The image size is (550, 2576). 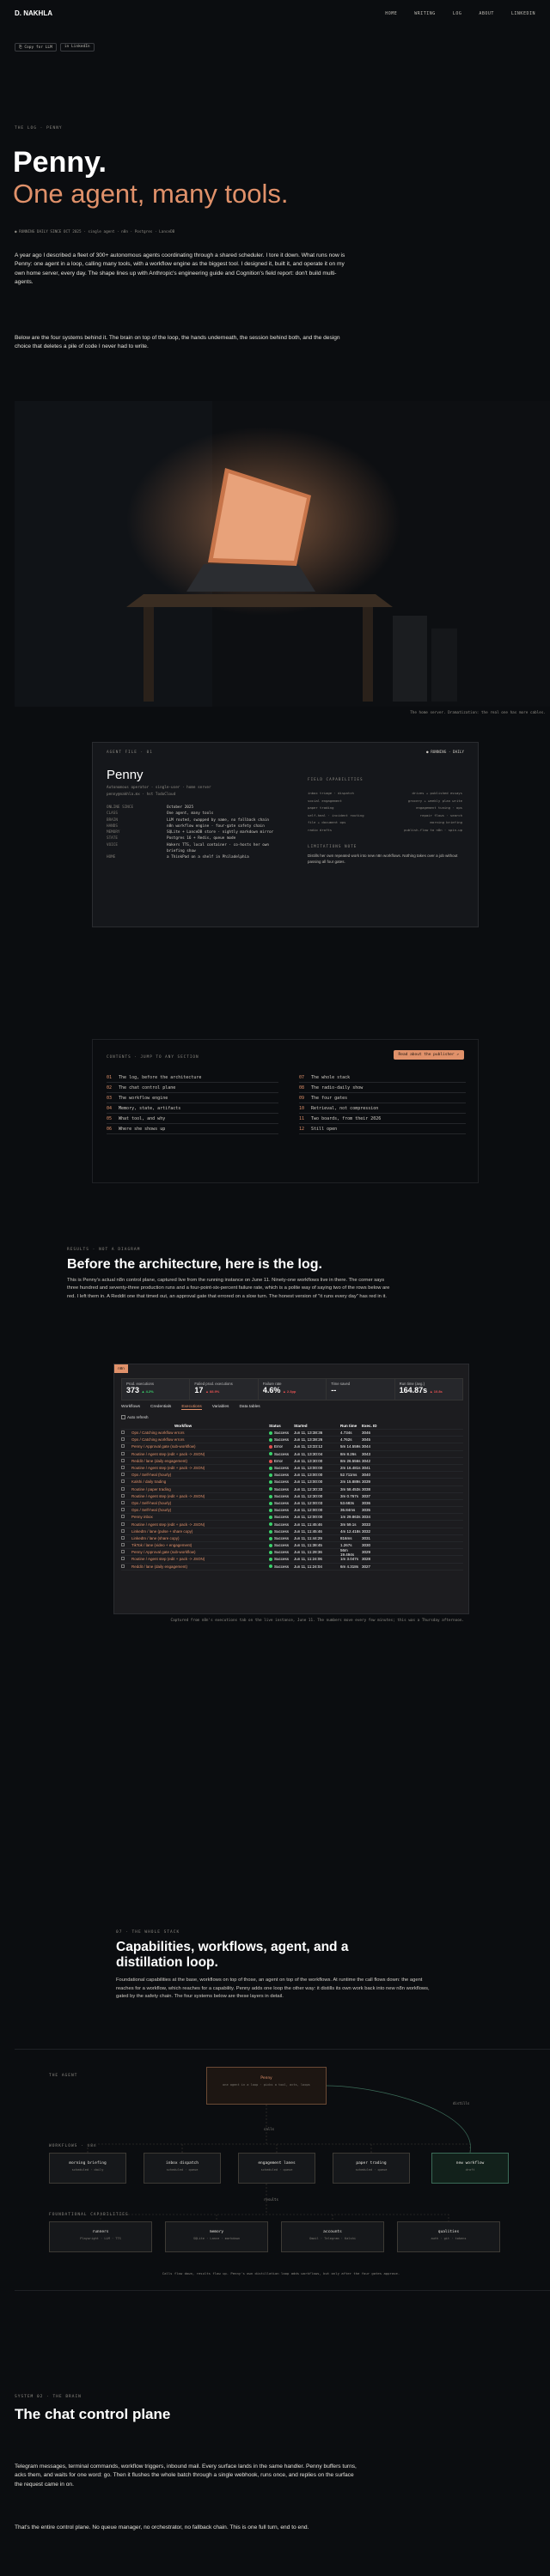 What do you see at coordinates (382, 1108) in the screenshot?
I see `toc-item: 10 Retrieval, not compression` at bounding box center [382, 1108].